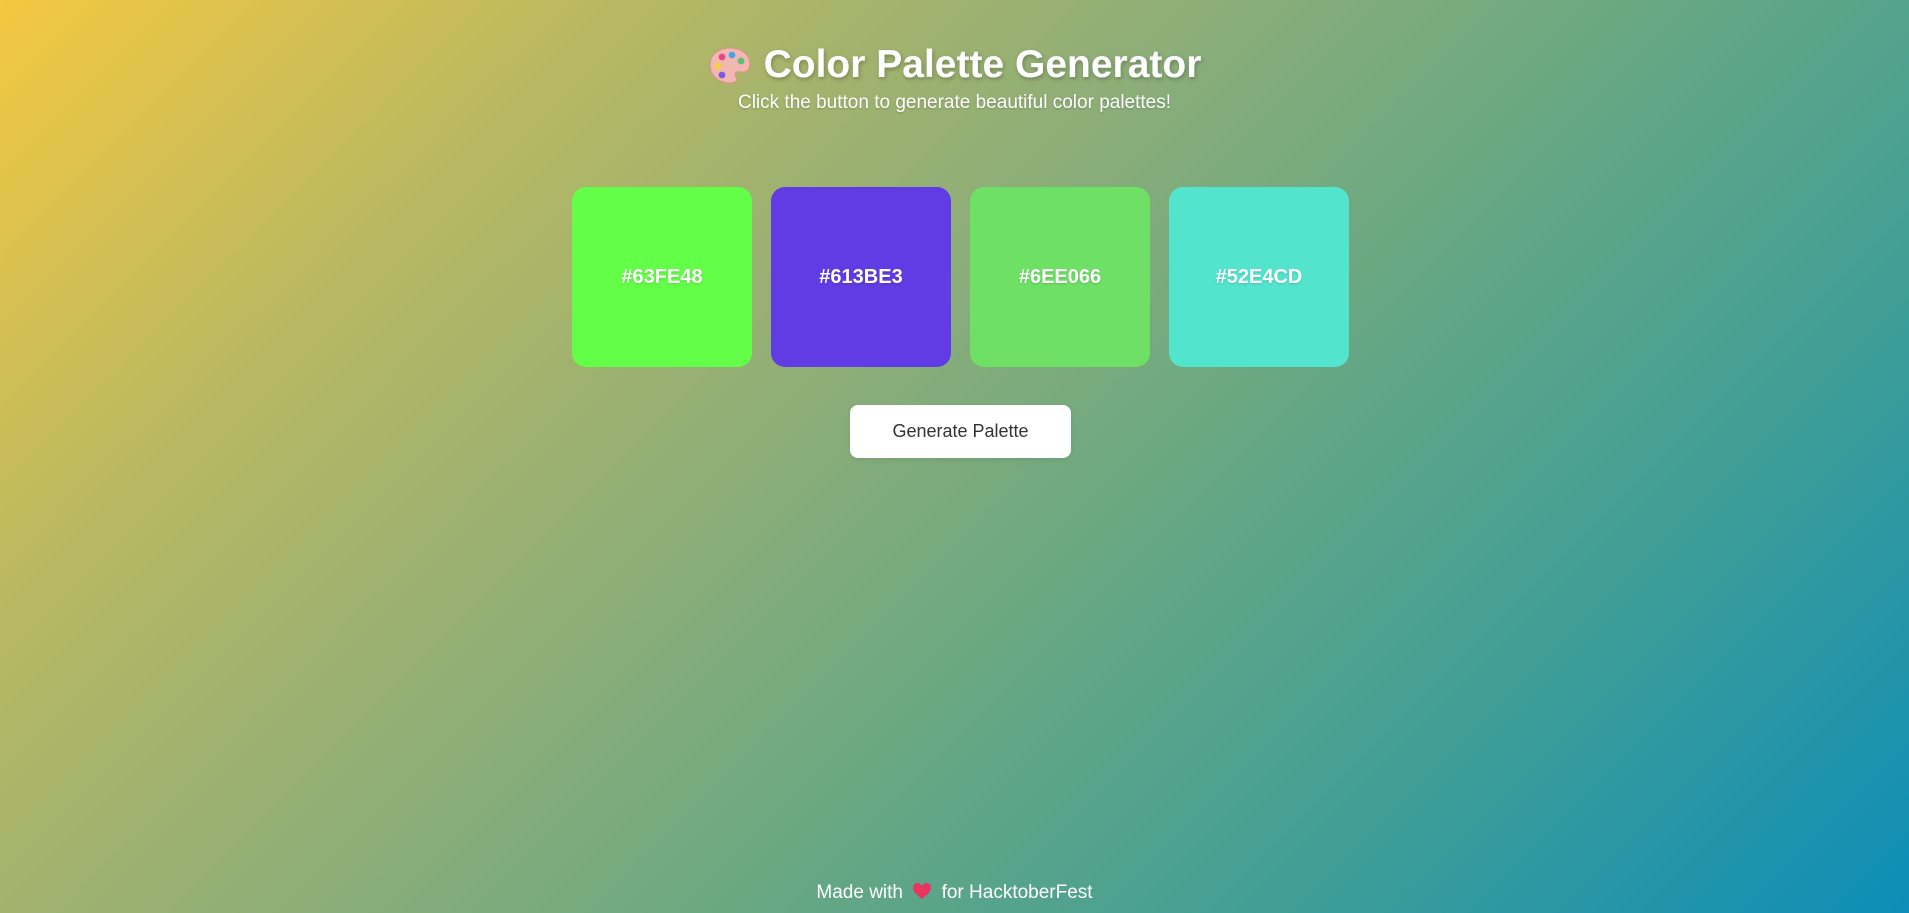  What do you see at coordinates (982, 64) in the screenshot?
I see `page-title: Color Palette Generator` at bounding box center [982, 64].